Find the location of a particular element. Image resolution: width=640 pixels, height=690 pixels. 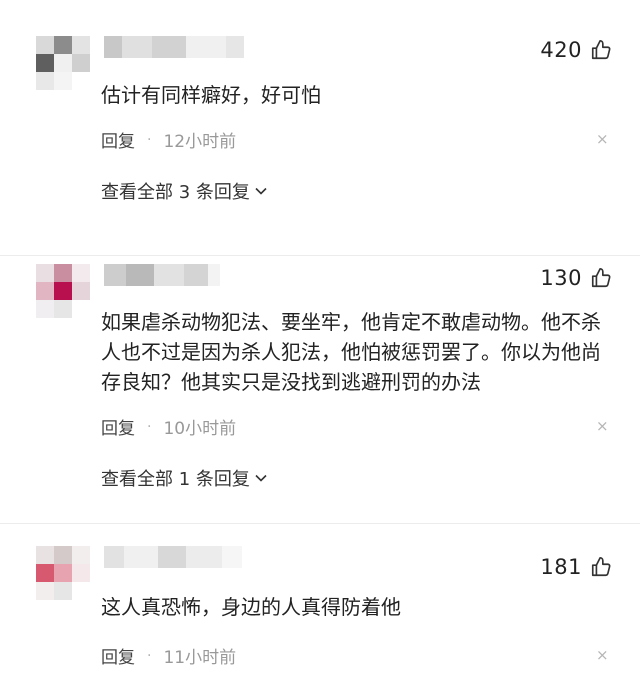

like-count: 181 is located at coordinates (561, 567).